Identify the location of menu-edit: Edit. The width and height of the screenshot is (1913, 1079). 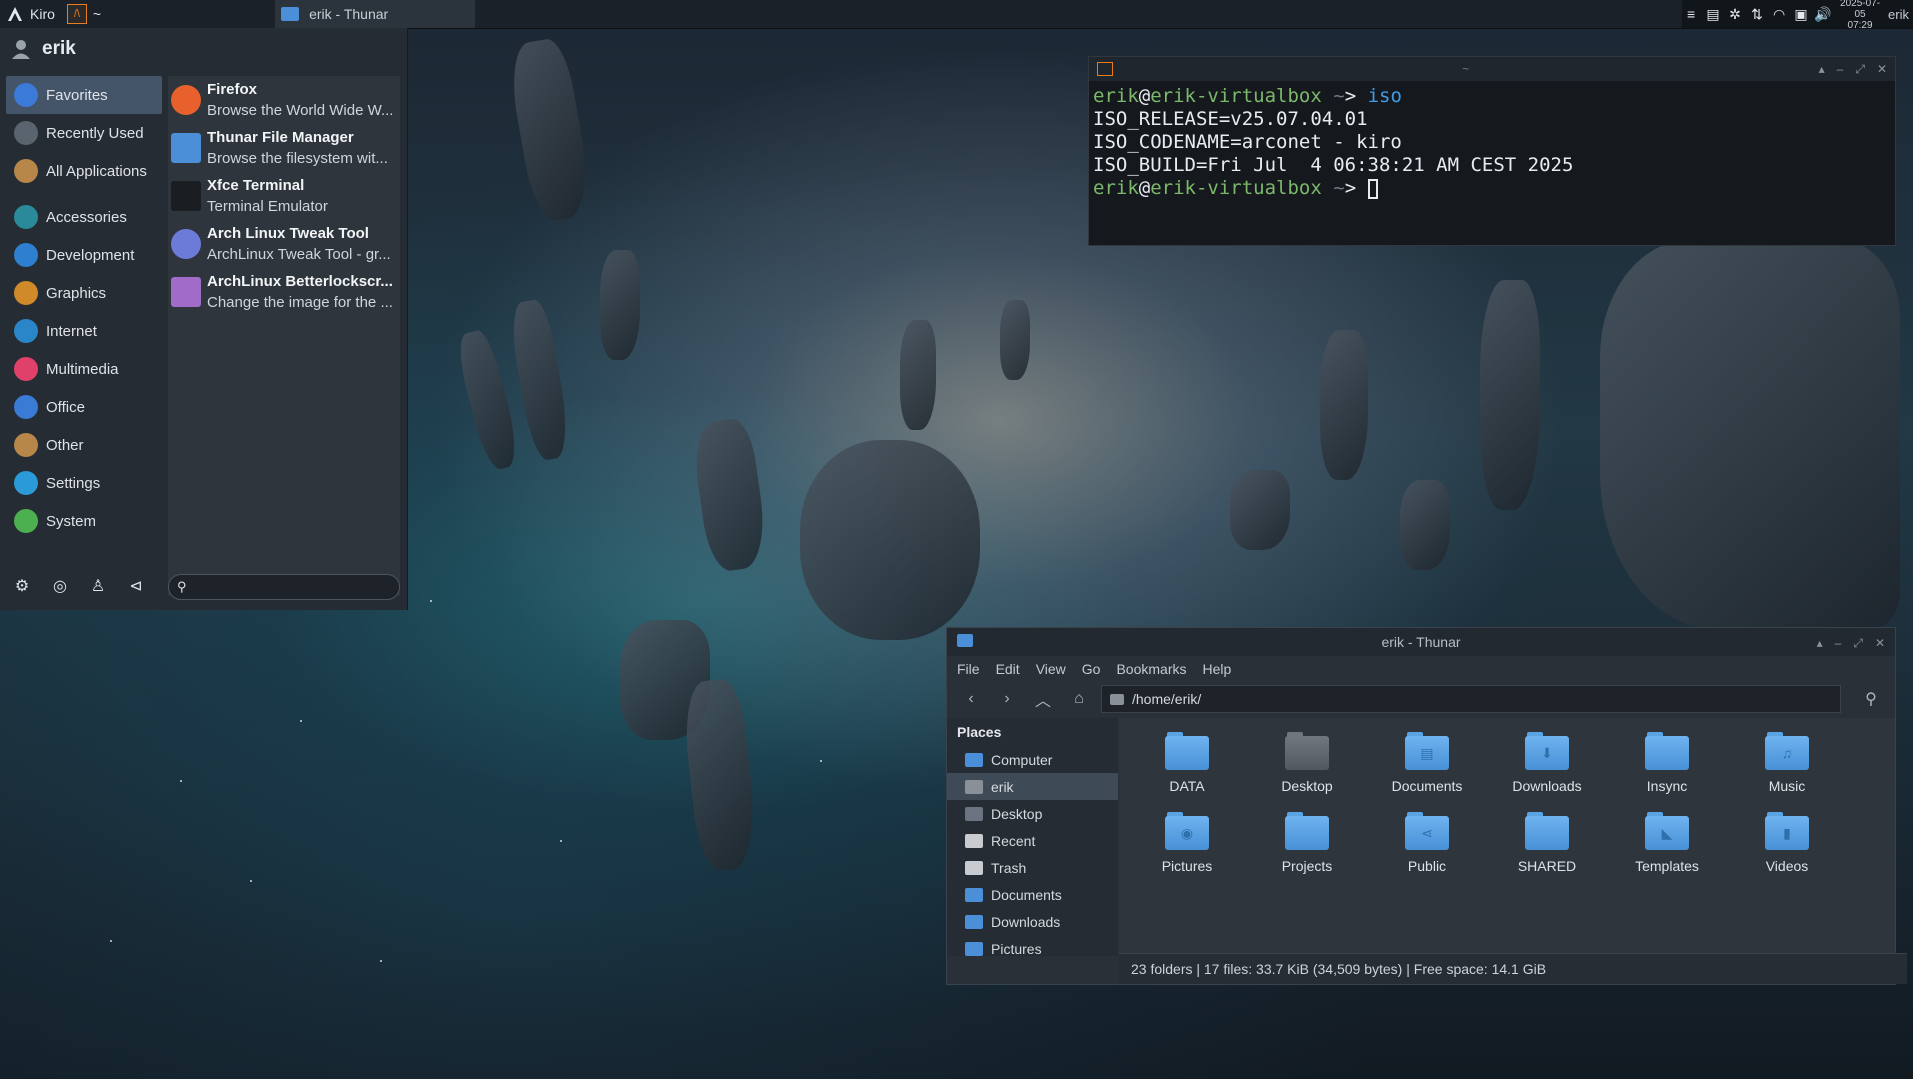
(1008, 669).